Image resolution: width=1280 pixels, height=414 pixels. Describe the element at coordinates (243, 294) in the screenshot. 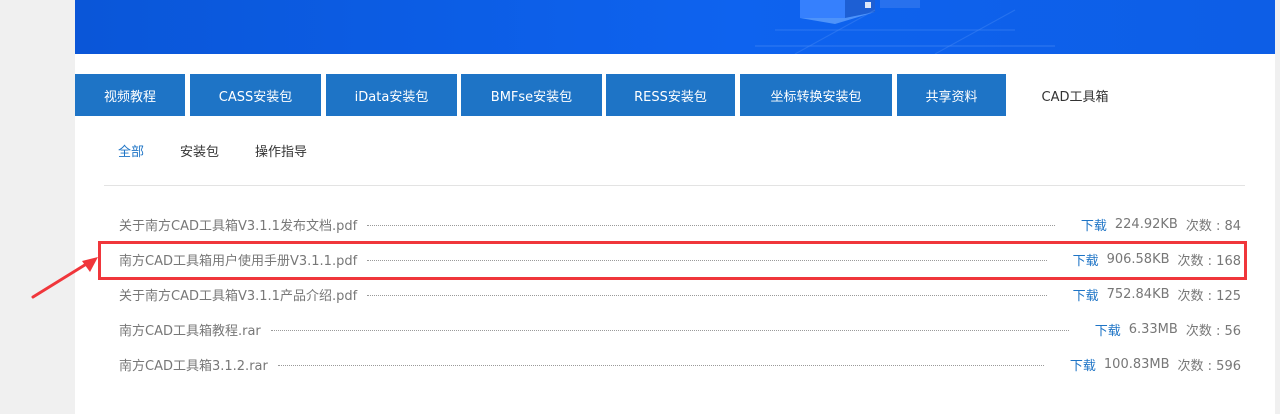

I see `file-name-link: 关于南方CAD工具箱V3.1.1产品介绍.pdf` at that location.